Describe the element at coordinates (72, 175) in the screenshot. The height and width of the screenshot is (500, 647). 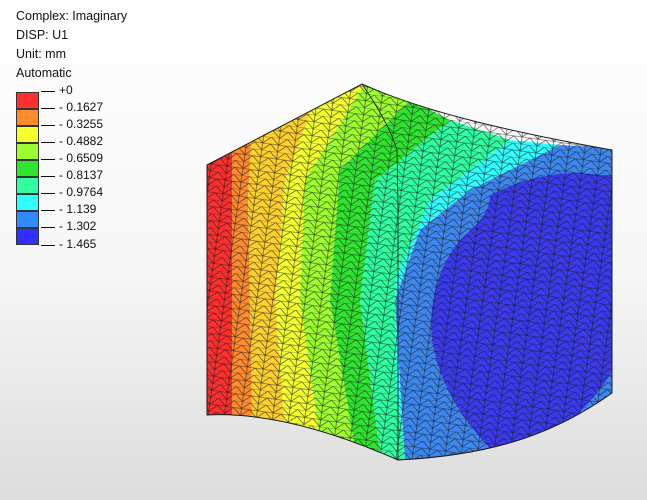
I see `legend-label: - 0.8137` at that location.